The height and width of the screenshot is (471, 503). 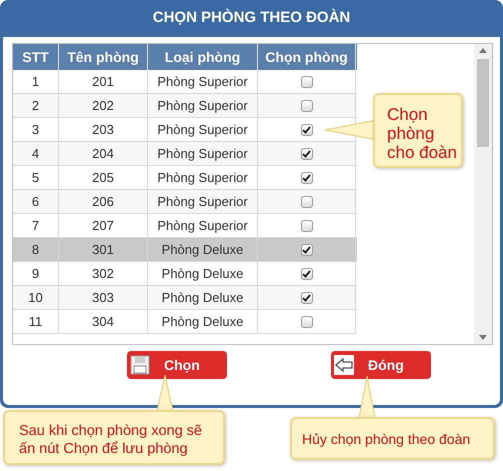 I want to click on table-row: 6 206 Phòng Superior, so click(x=185, y=202).